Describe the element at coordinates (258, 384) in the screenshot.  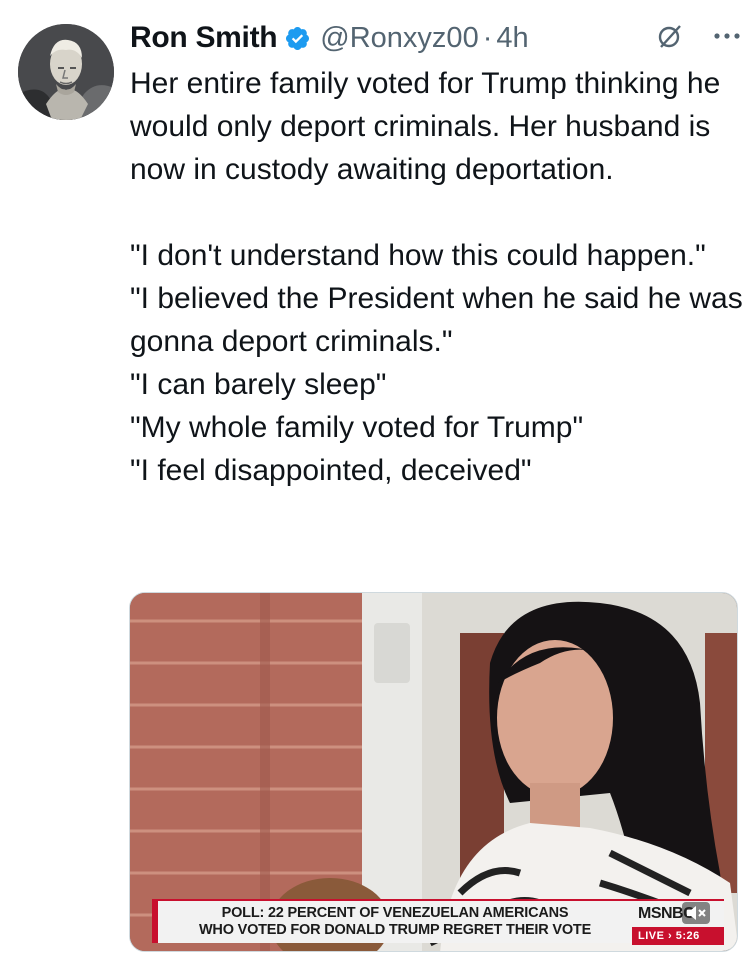
I see `tweet-quote: "I can barely sleep"` at that location.